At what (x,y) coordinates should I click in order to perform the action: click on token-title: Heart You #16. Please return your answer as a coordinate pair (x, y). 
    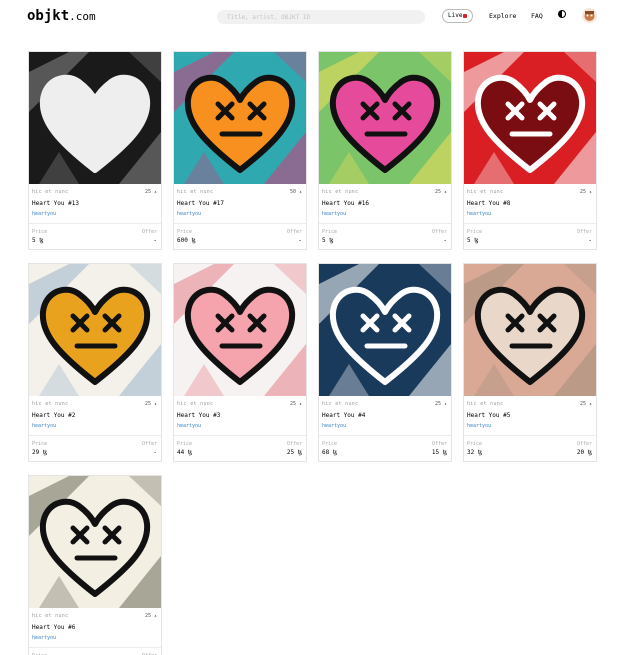
    Looking at the image, I should click on (345, 203).